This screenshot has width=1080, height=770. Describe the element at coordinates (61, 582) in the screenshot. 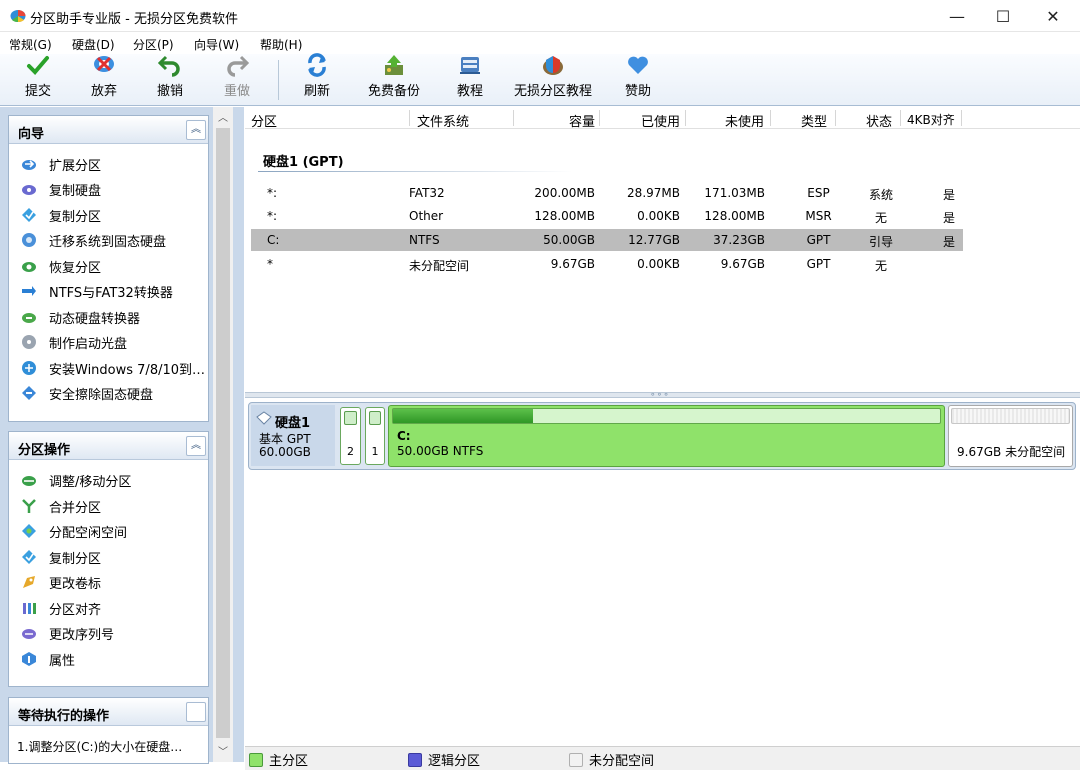

I see `op-change-label: 更改卷标` at that location.